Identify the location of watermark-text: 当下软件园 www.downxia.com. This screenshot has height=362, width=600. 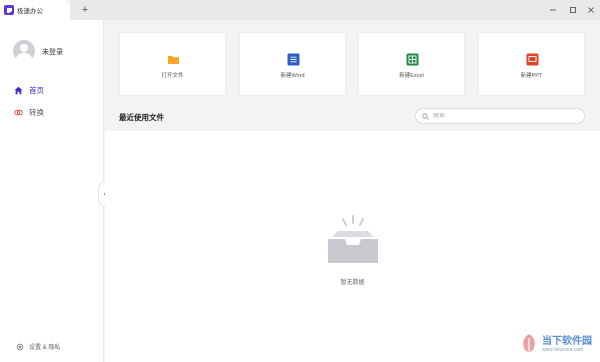
(567, 344).